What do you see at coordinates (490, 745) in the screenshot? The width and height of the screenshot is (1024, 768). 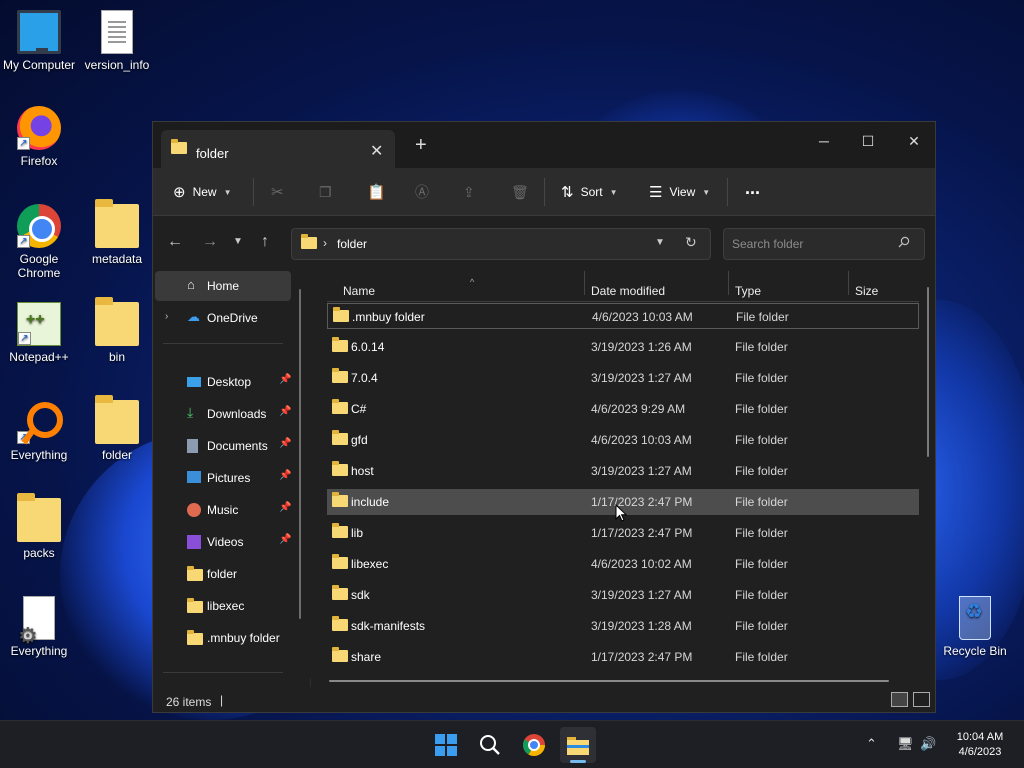 I see `taskbar-search-button` at bounding box center [490, 745].